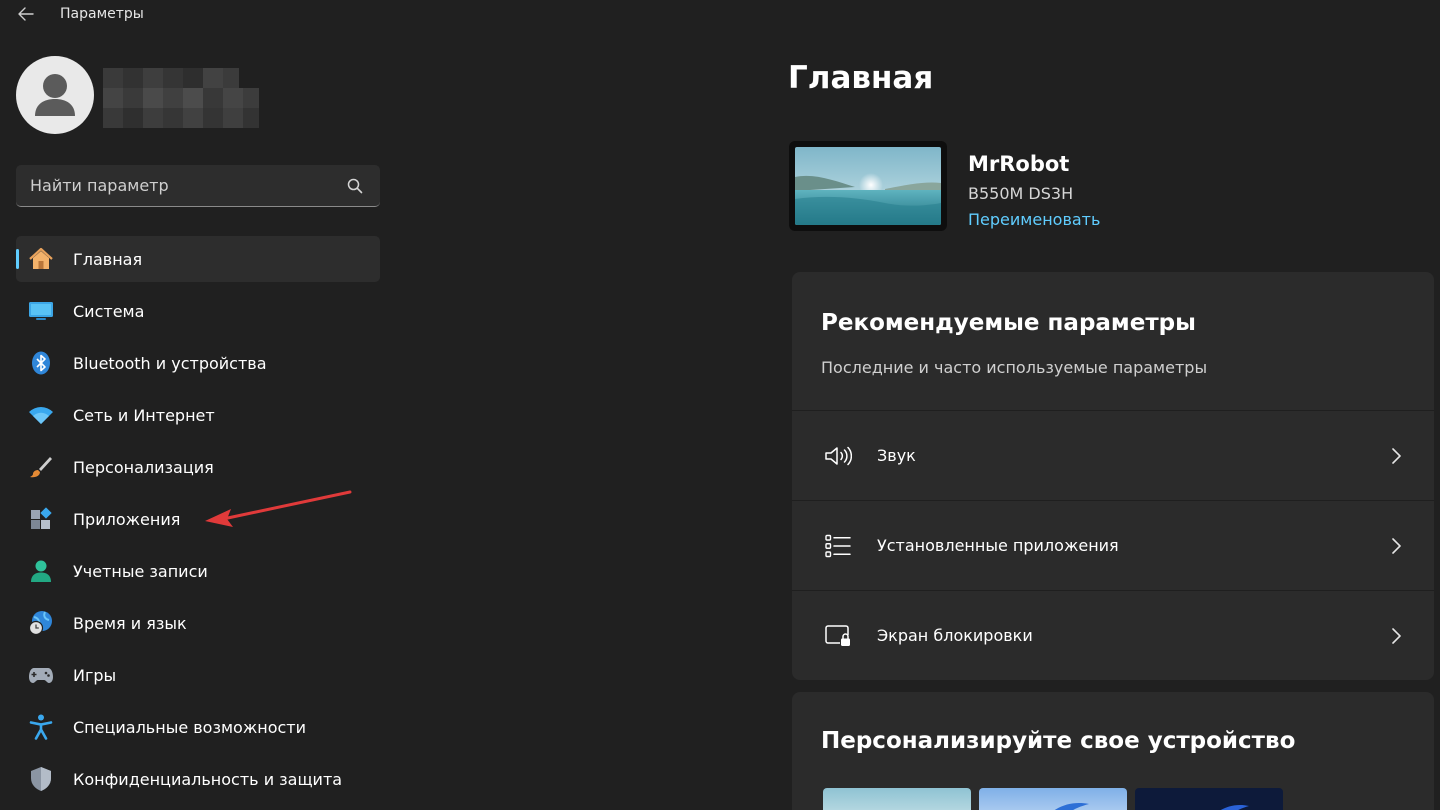  Describe the element at coordinates (181, 98) in the screenshot. I see `pixelated-user-name` at that location.